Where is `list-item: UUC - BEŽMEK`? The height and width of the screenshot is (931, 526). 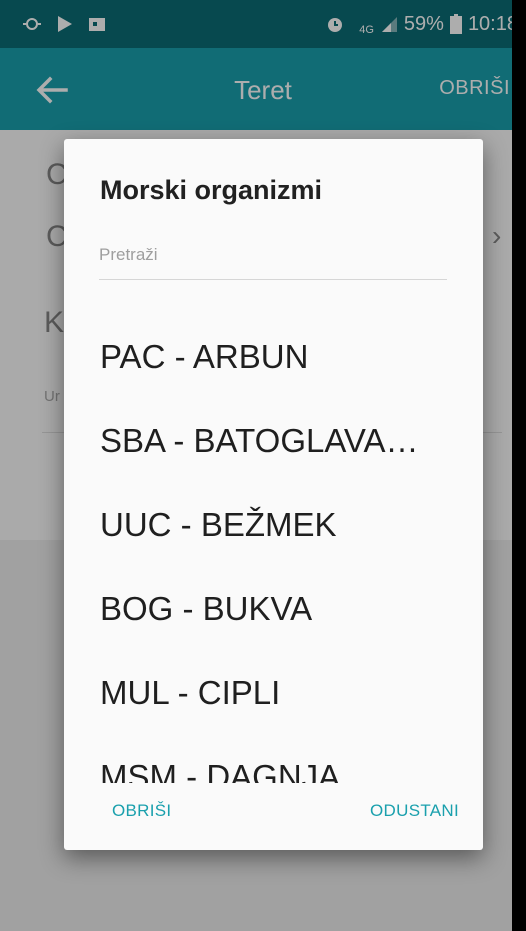 list-item: UUC - BEŽMEK is located at coordinates (273, 525).